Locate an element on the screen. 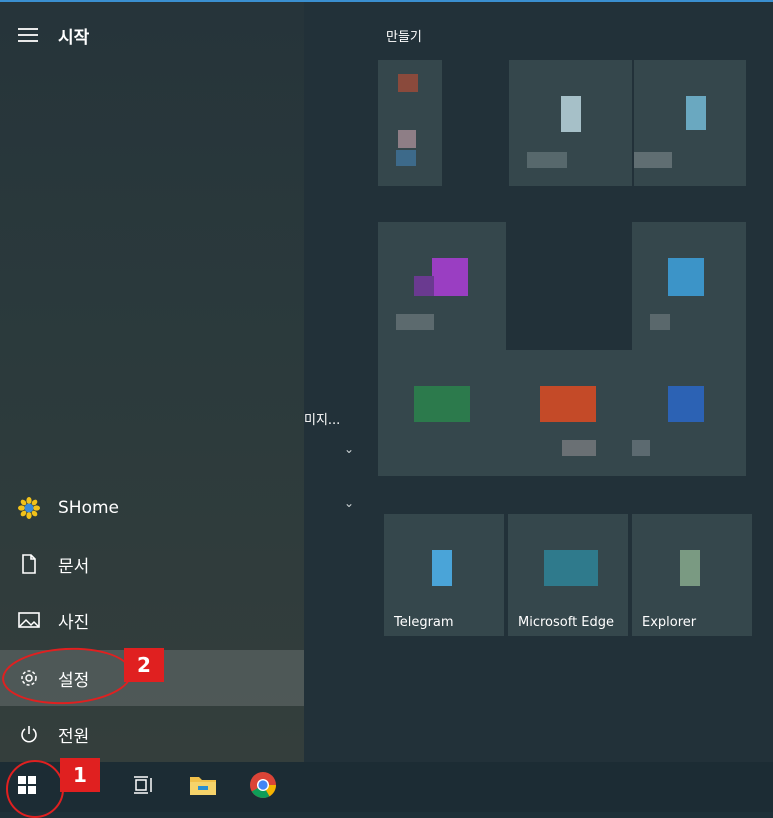 The height and width of the screenshot is (818, 773). annotation-badge-1: 1 is located at coordinates (80, 775).